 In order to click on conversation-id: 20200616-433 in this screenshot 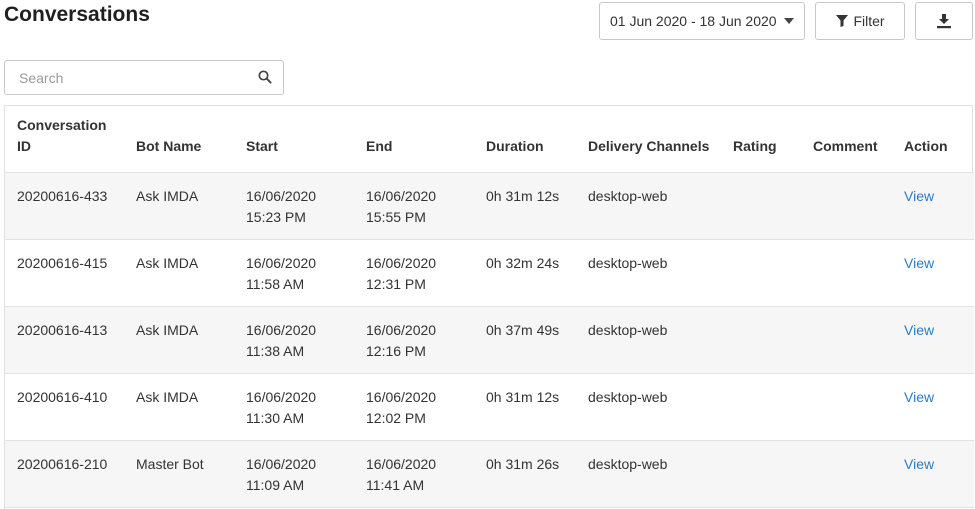, I will do `click(64, 206)`.